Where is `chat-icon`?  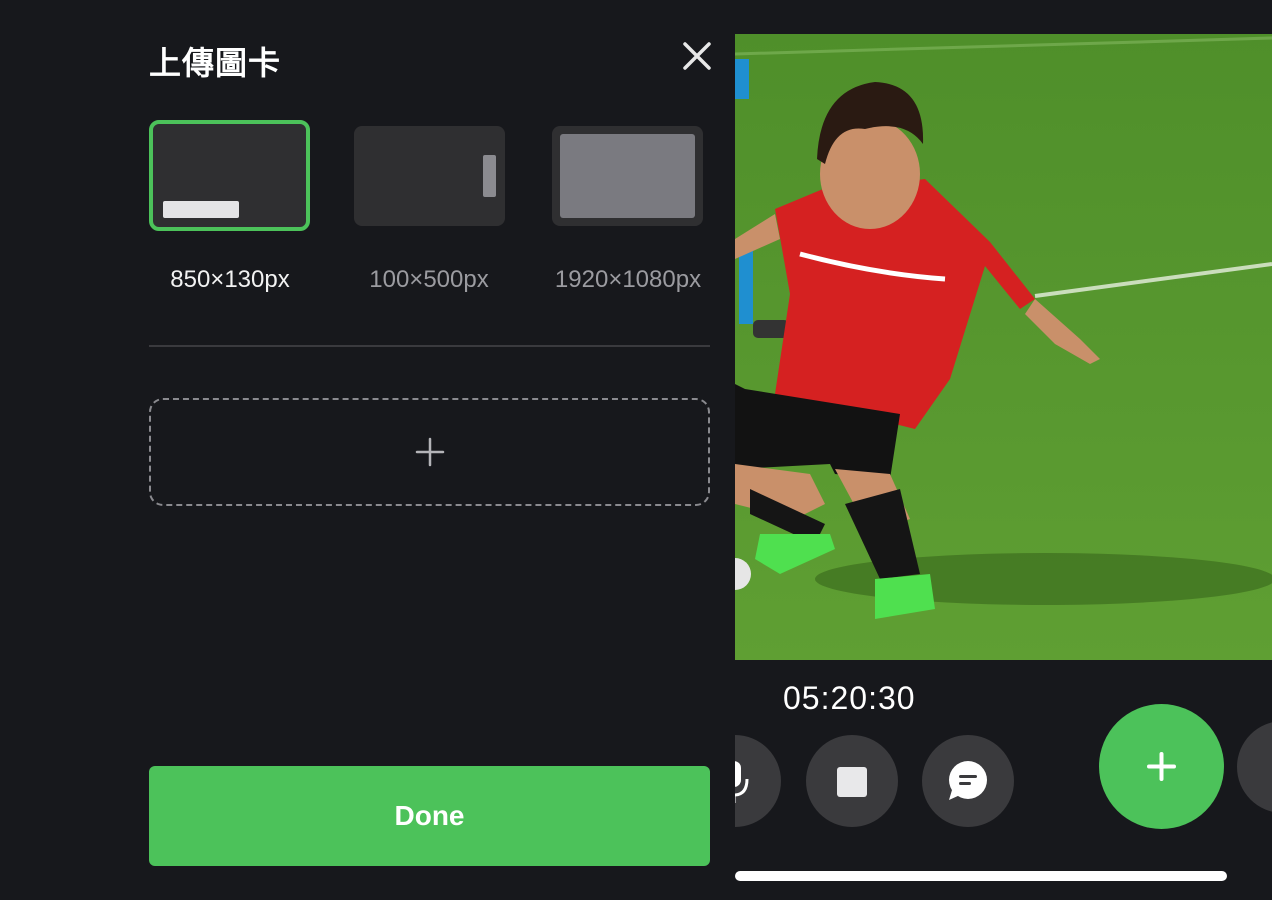 chat-icon is located at coordinates (968, 780).